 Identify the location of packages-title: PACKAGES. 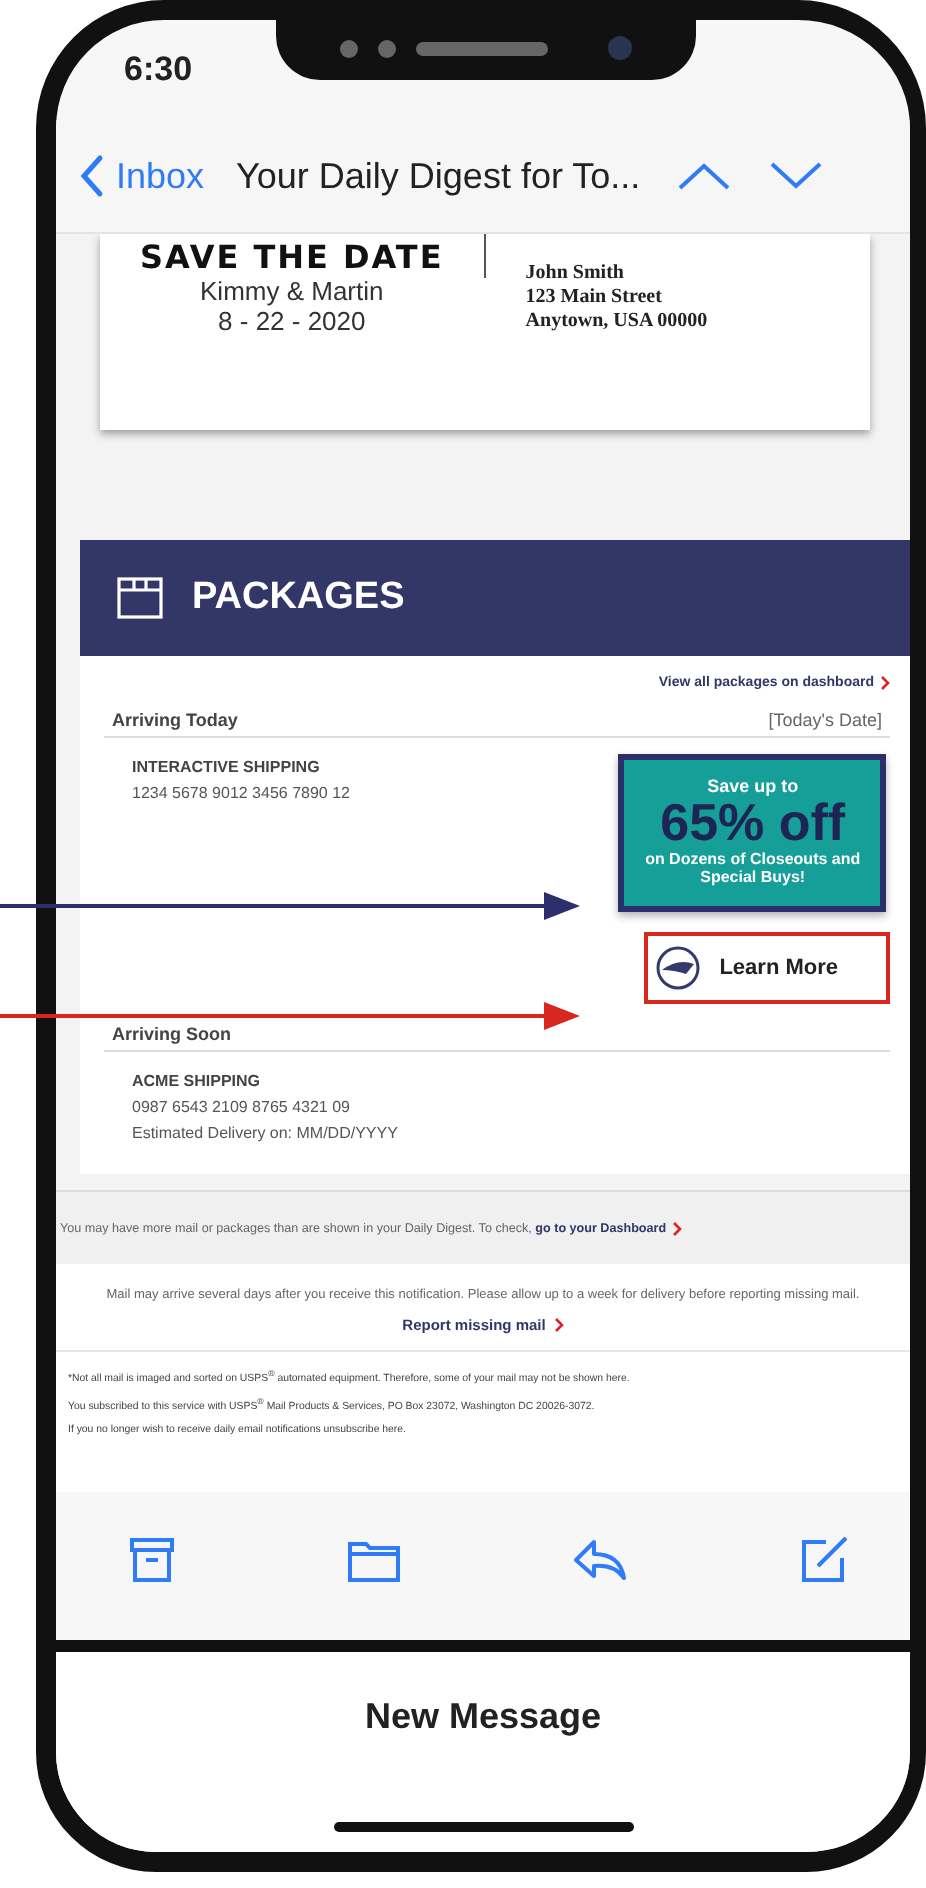
(298, 598).